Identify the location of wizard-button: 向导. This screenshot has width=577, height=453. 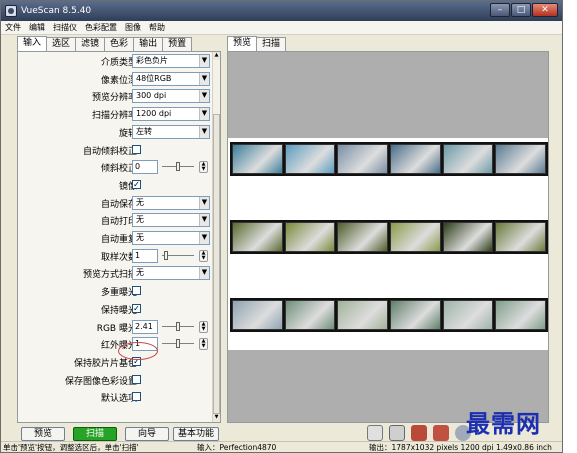
(147, 434).